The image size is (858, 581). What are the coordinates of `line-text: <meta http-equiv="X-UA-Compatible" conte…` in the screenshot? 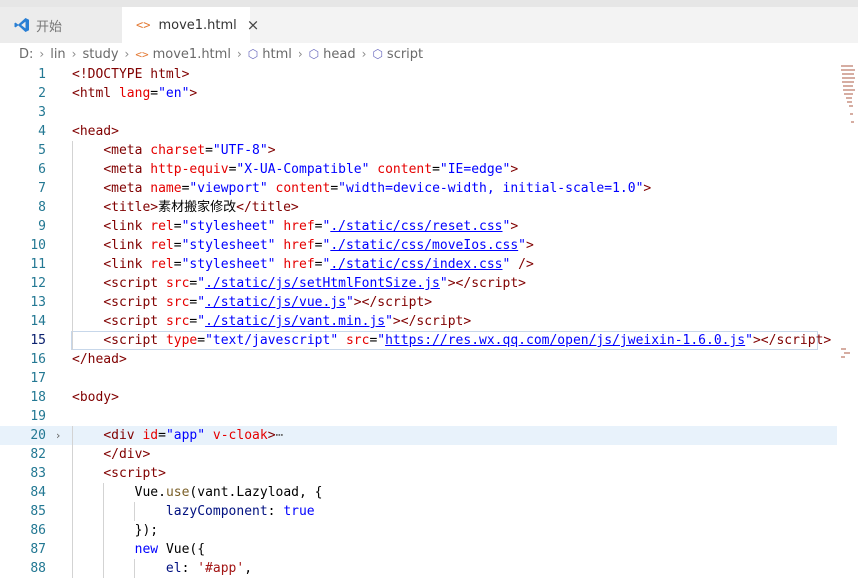 It's located at (311, 169).